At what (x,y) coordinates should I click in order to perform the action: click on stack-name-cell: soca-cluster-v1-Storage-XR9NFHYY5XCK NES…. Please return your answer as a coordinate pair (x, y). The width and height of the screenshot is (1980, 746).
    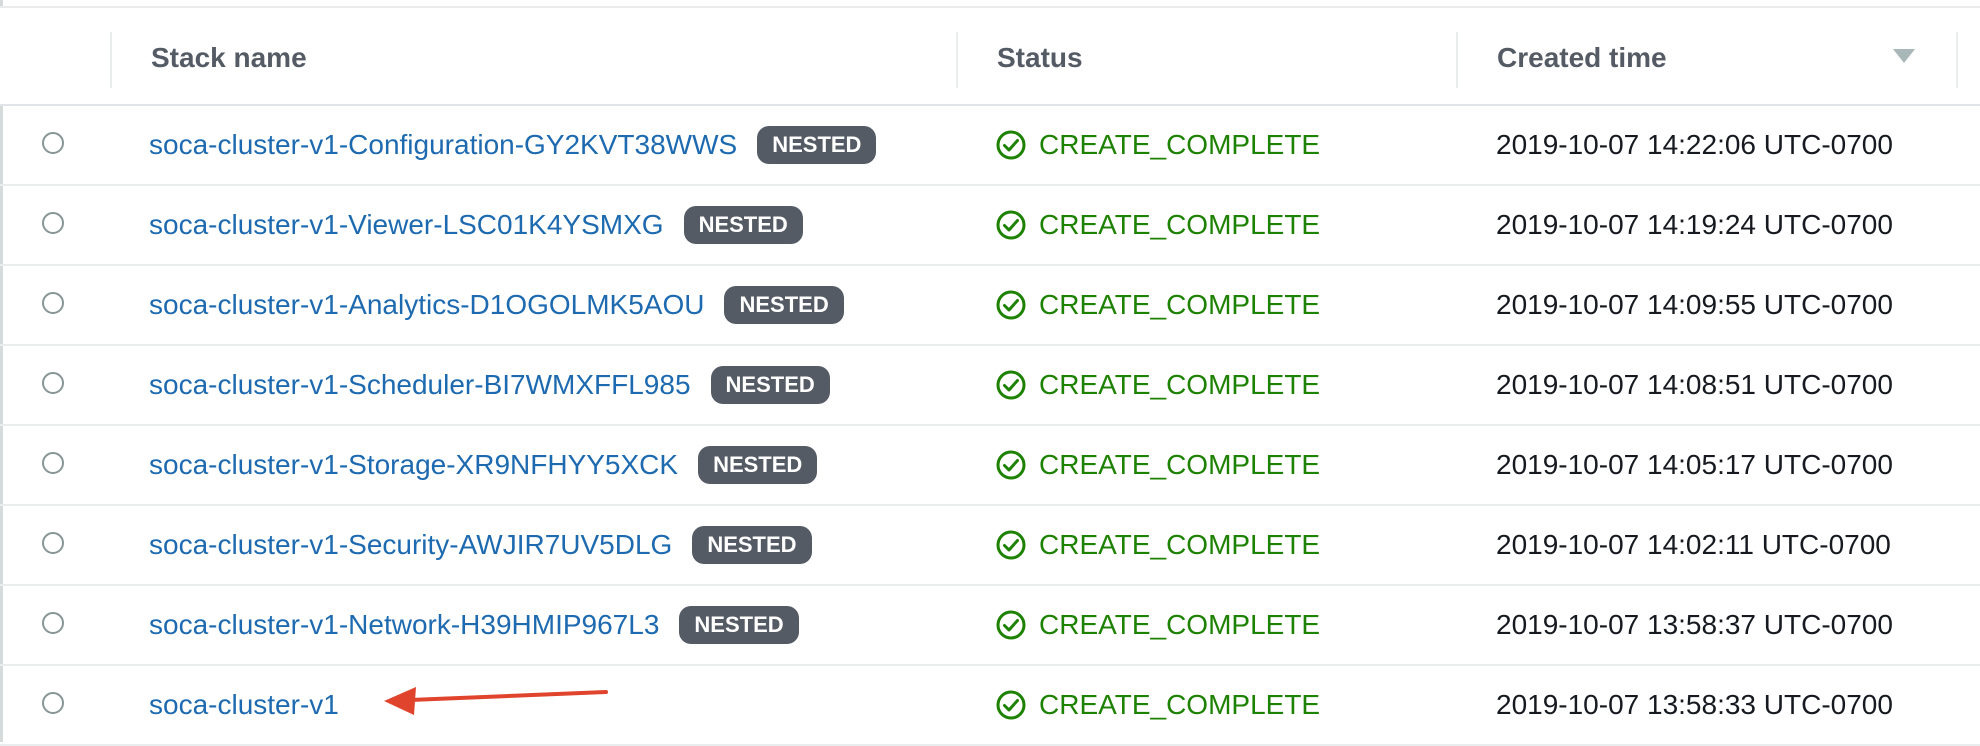
    Looking at the image, I should click on (483, 465).